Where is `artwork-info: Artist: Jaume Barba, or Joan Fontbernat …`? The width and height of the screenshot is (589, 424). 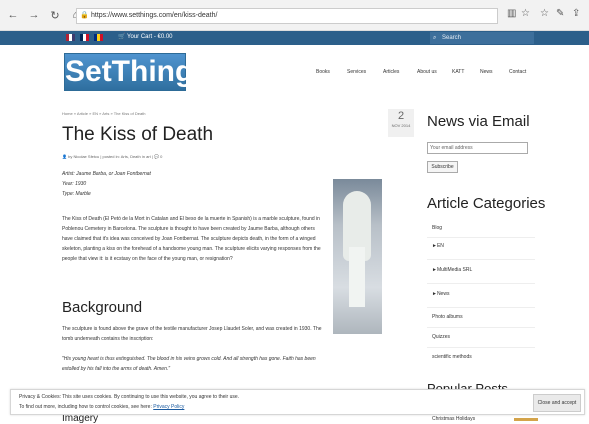
artwork-info: Artist: Jaume Barba, or Joan Fontbernat … is located at coordinates (106, 184).